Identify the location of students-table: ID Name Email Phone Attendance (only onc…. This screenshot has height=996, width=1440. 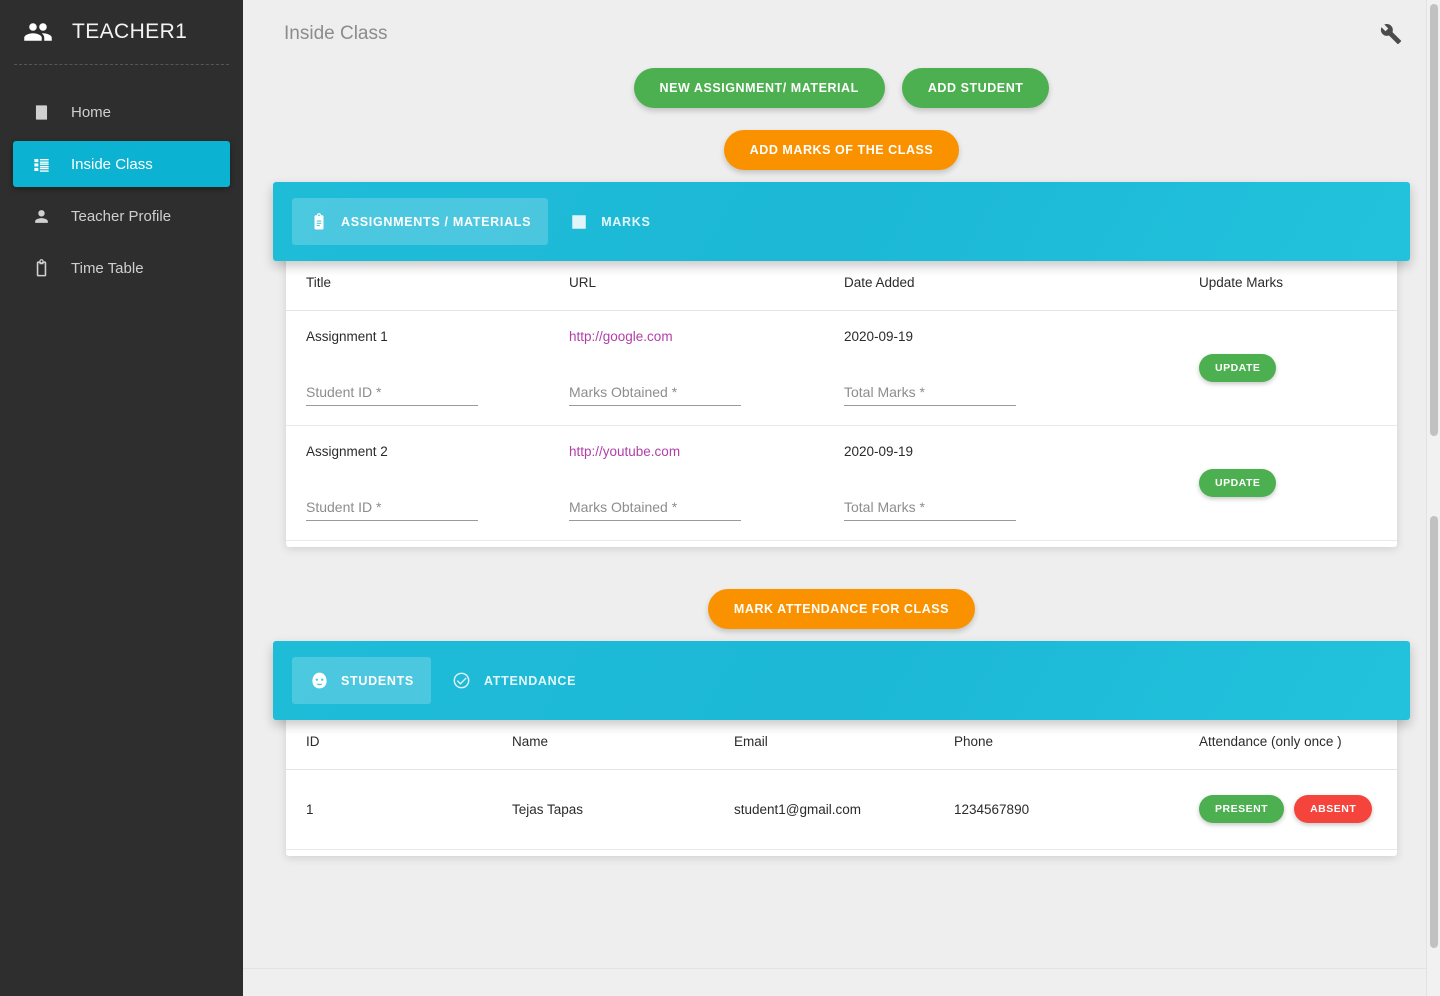
(841, 785).